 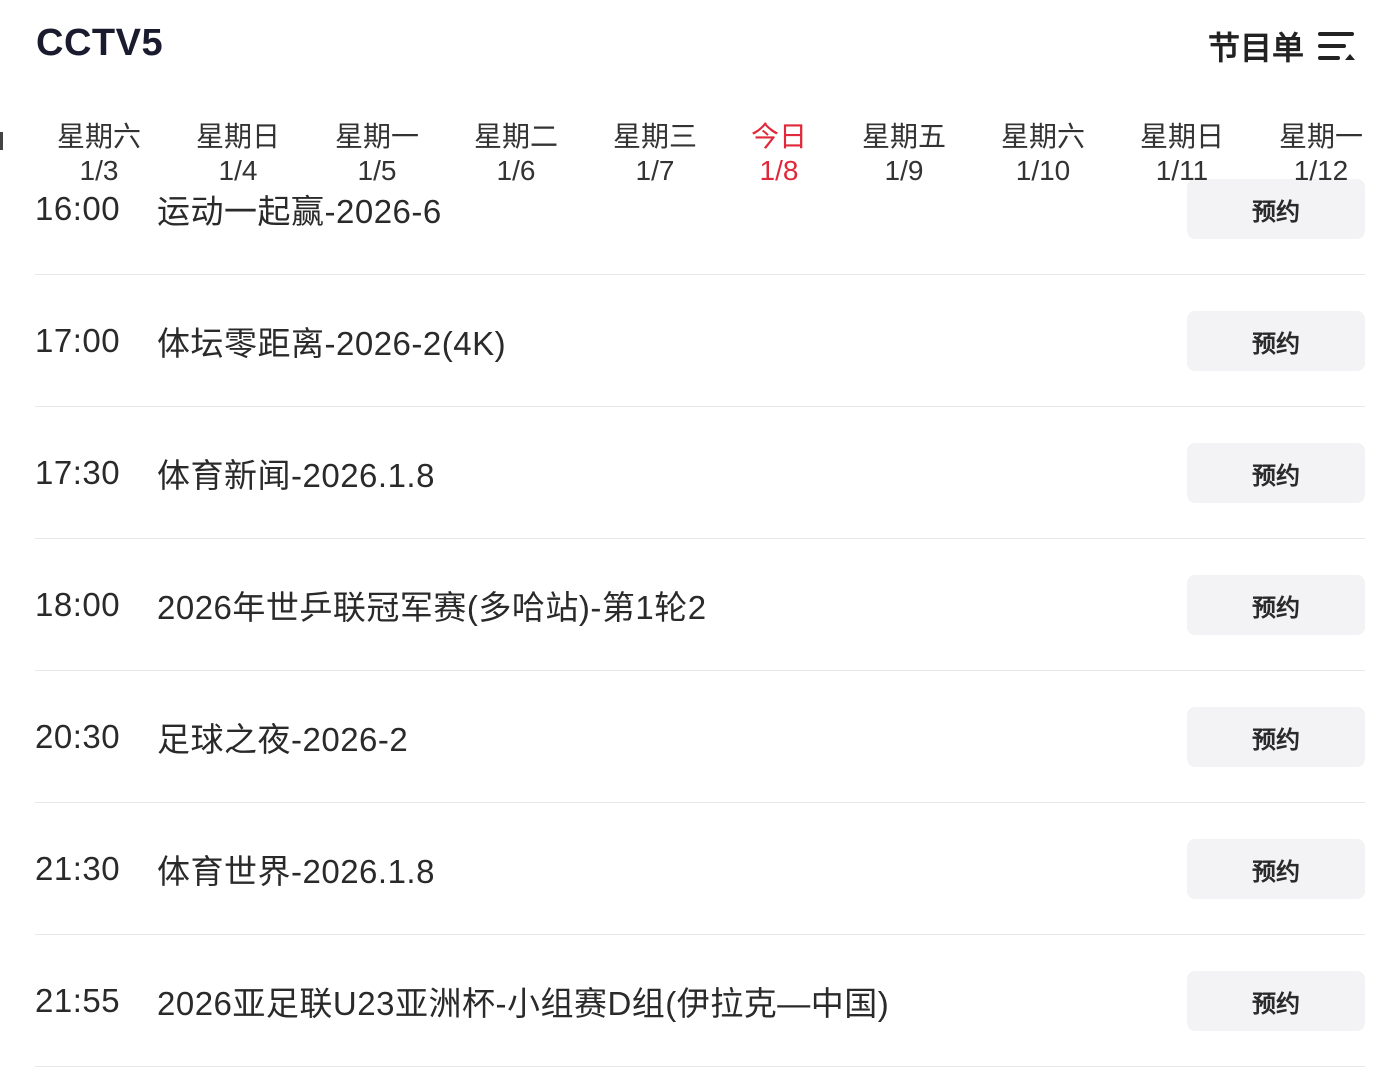 What do you see at coordinates (779, 154) in the screenshot?
I see `date-tab-today: 今日 1/8` at bounding box center [779, 154].